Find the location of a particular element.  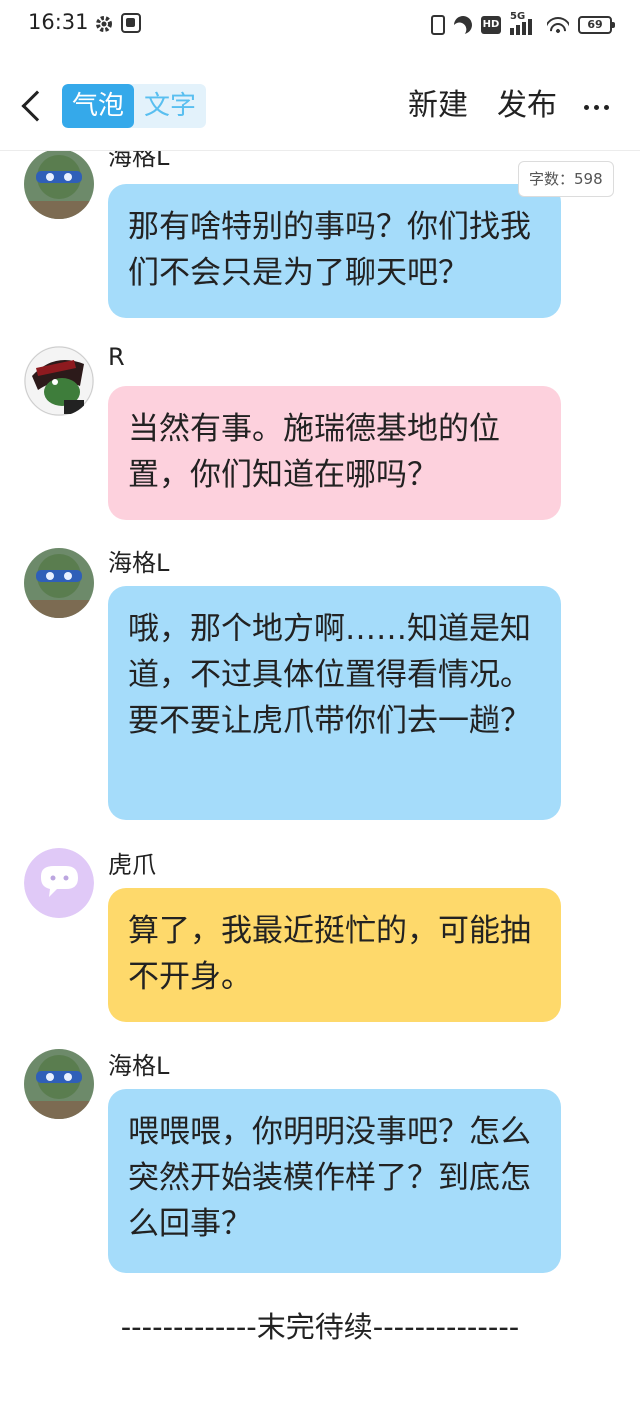

vibrate-icon is located at coordinates (438, 25).